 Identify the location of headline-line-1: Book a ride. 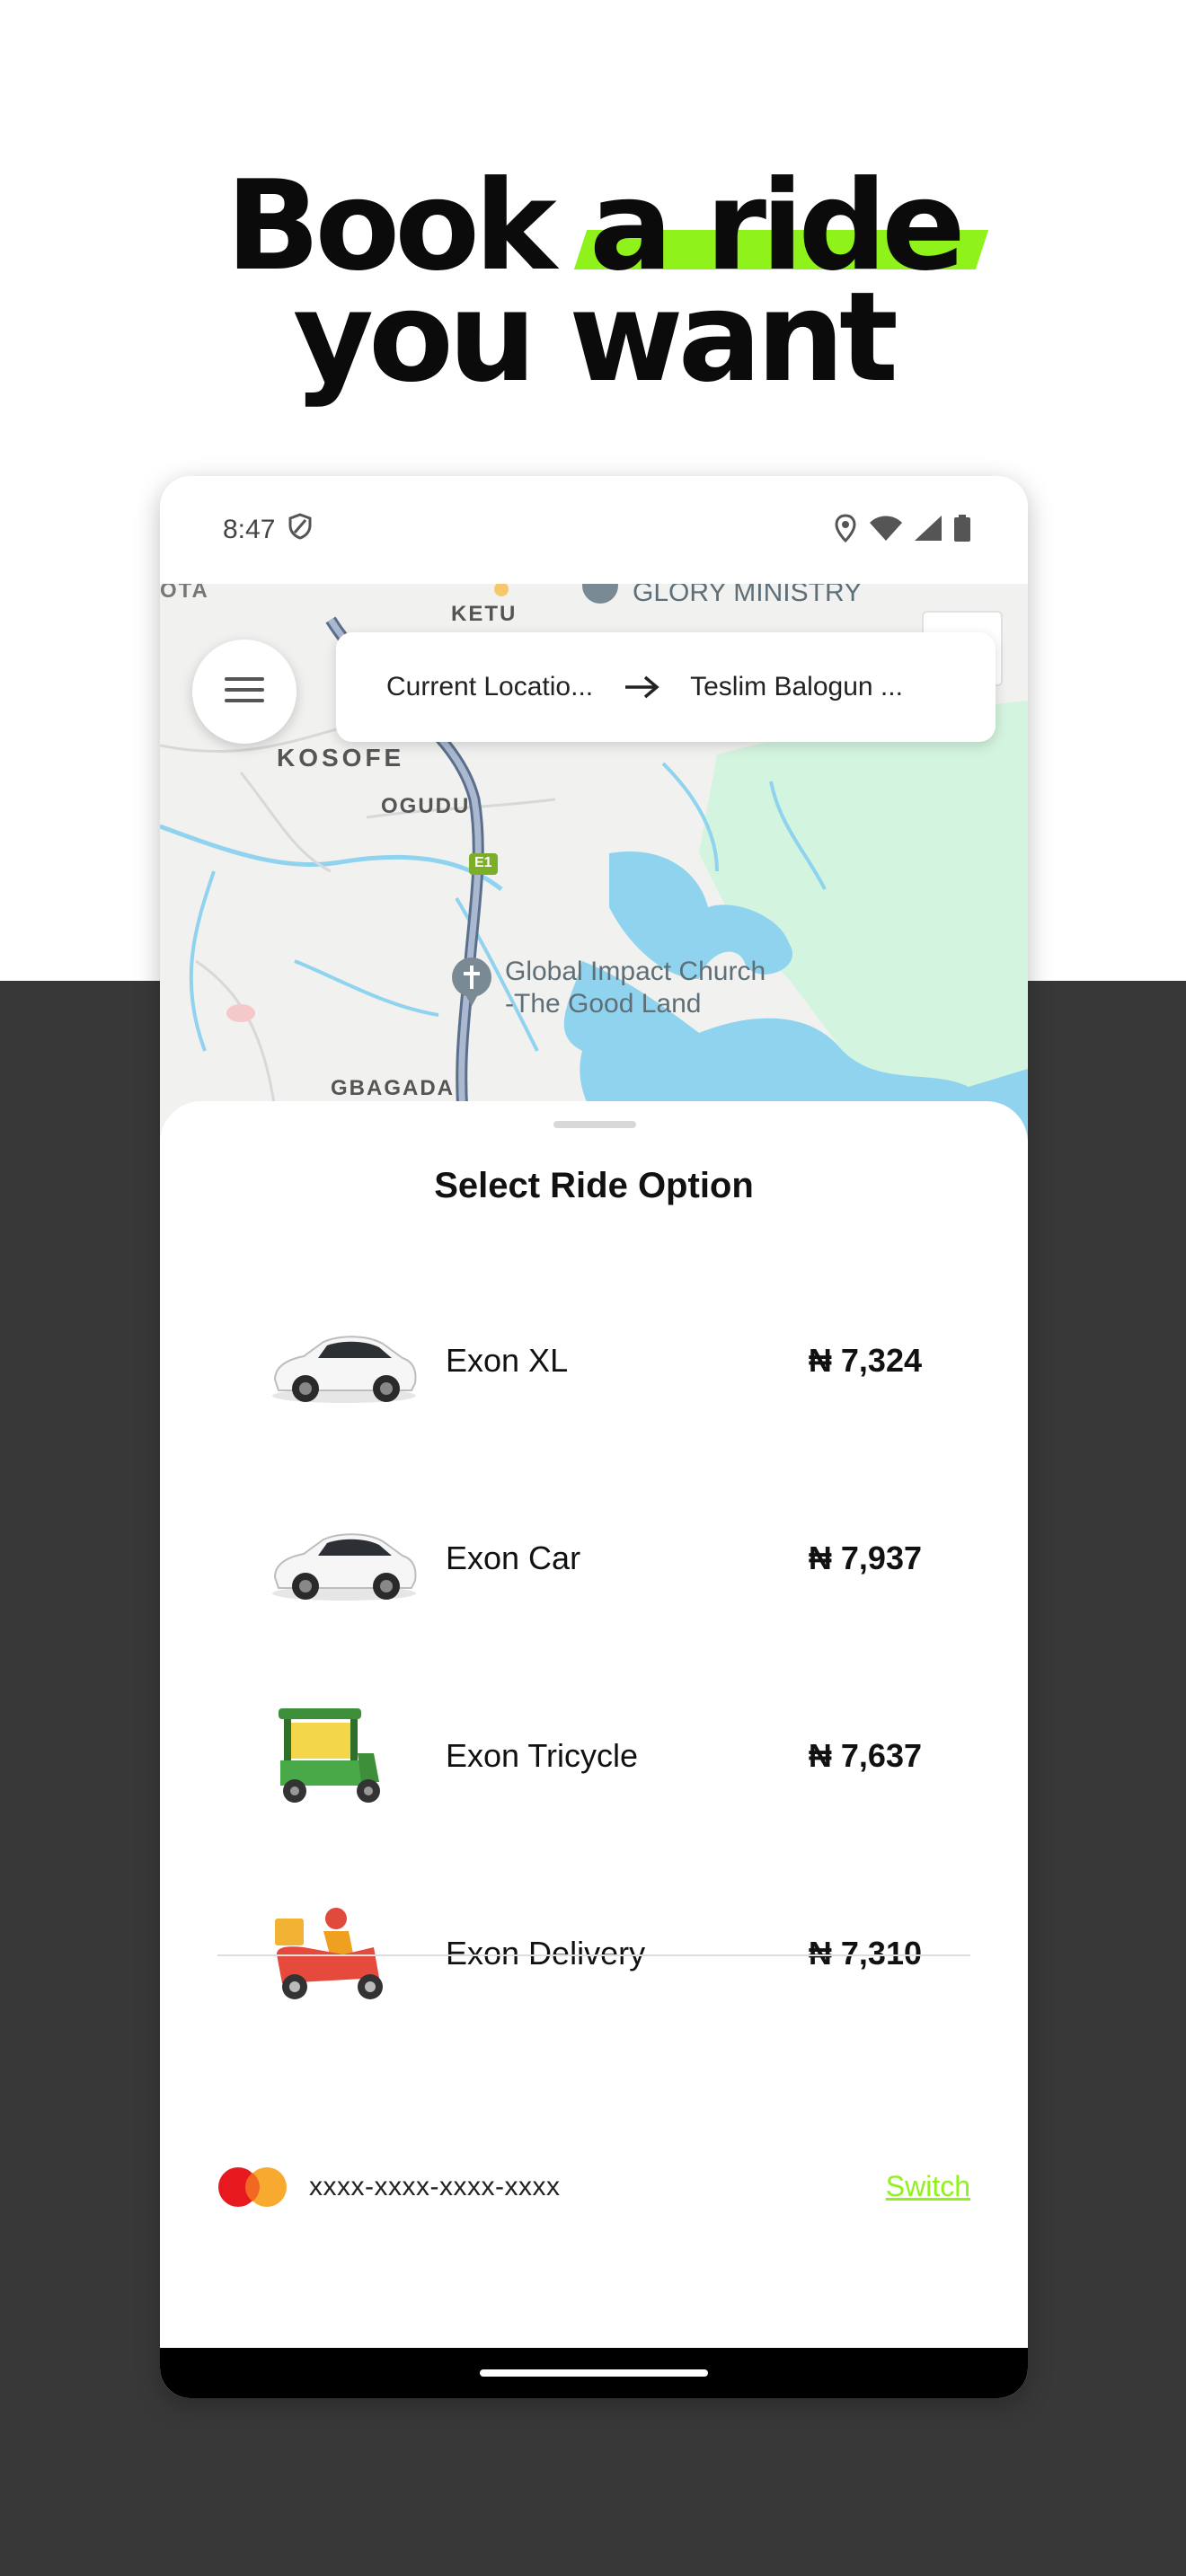
(593, 226).